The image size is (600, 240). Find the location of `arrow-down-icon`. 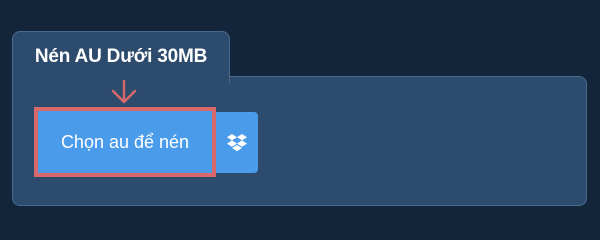

arrow-down-icon is located at coordinates (124, 92).